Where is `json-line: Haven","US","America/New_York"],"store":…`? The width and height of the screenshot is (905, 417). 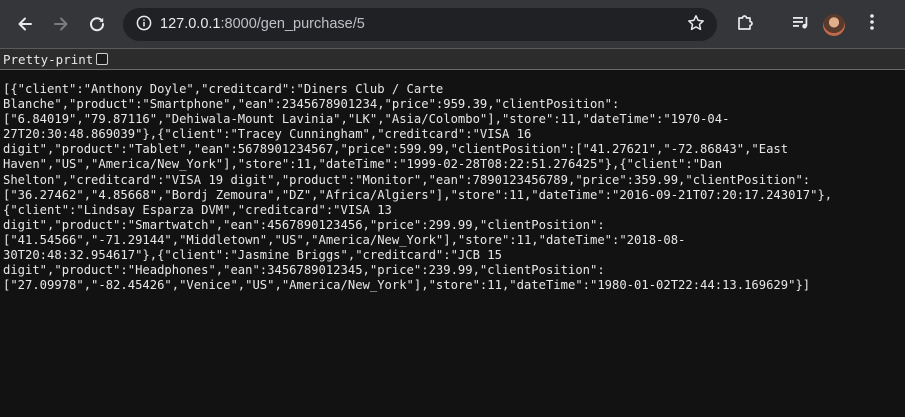 json-line: Haven","US","America/New_York"],"store":… is located at coordinates (363, 164).